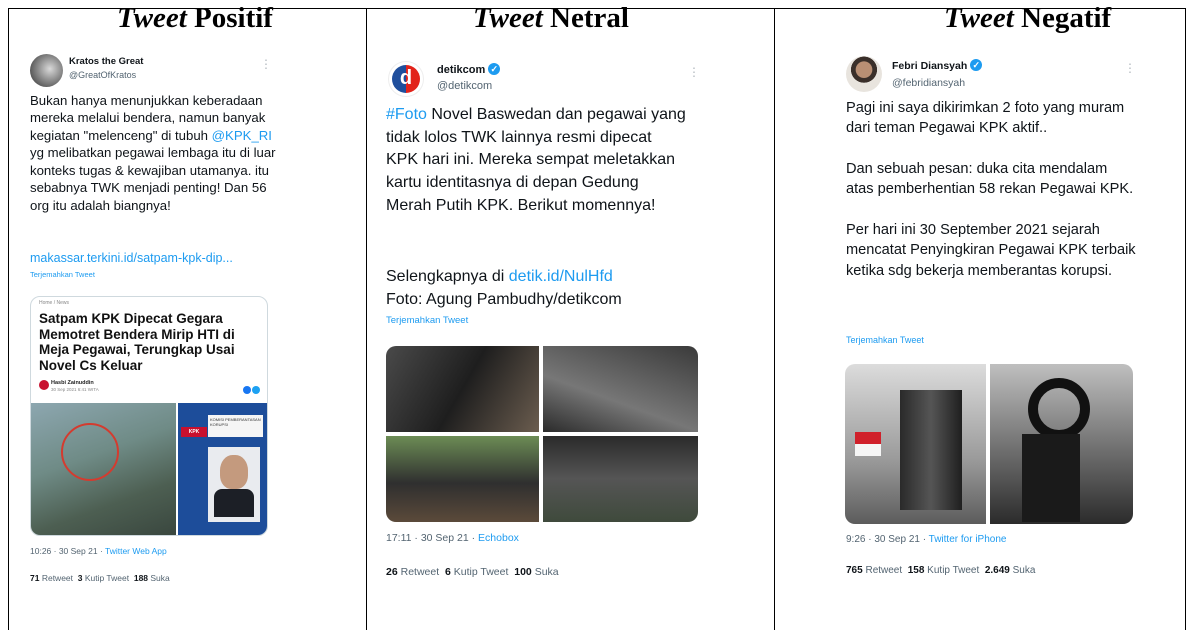 Image resolution: width=1194 pixels, height=630 pixels. Describe the element at coordinates (1028, 18) in the screenshot. I see `column-title-negative: Tweet Negatif` at that location.